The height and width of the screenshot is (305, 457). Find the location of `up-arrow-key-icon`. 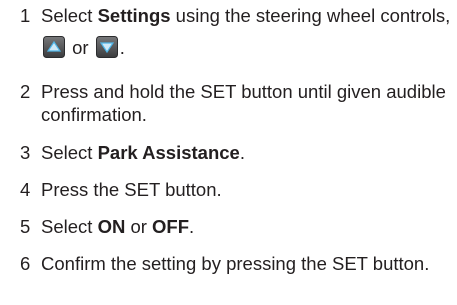

up-arrow-key-icon is located at coordinates (54, 47).